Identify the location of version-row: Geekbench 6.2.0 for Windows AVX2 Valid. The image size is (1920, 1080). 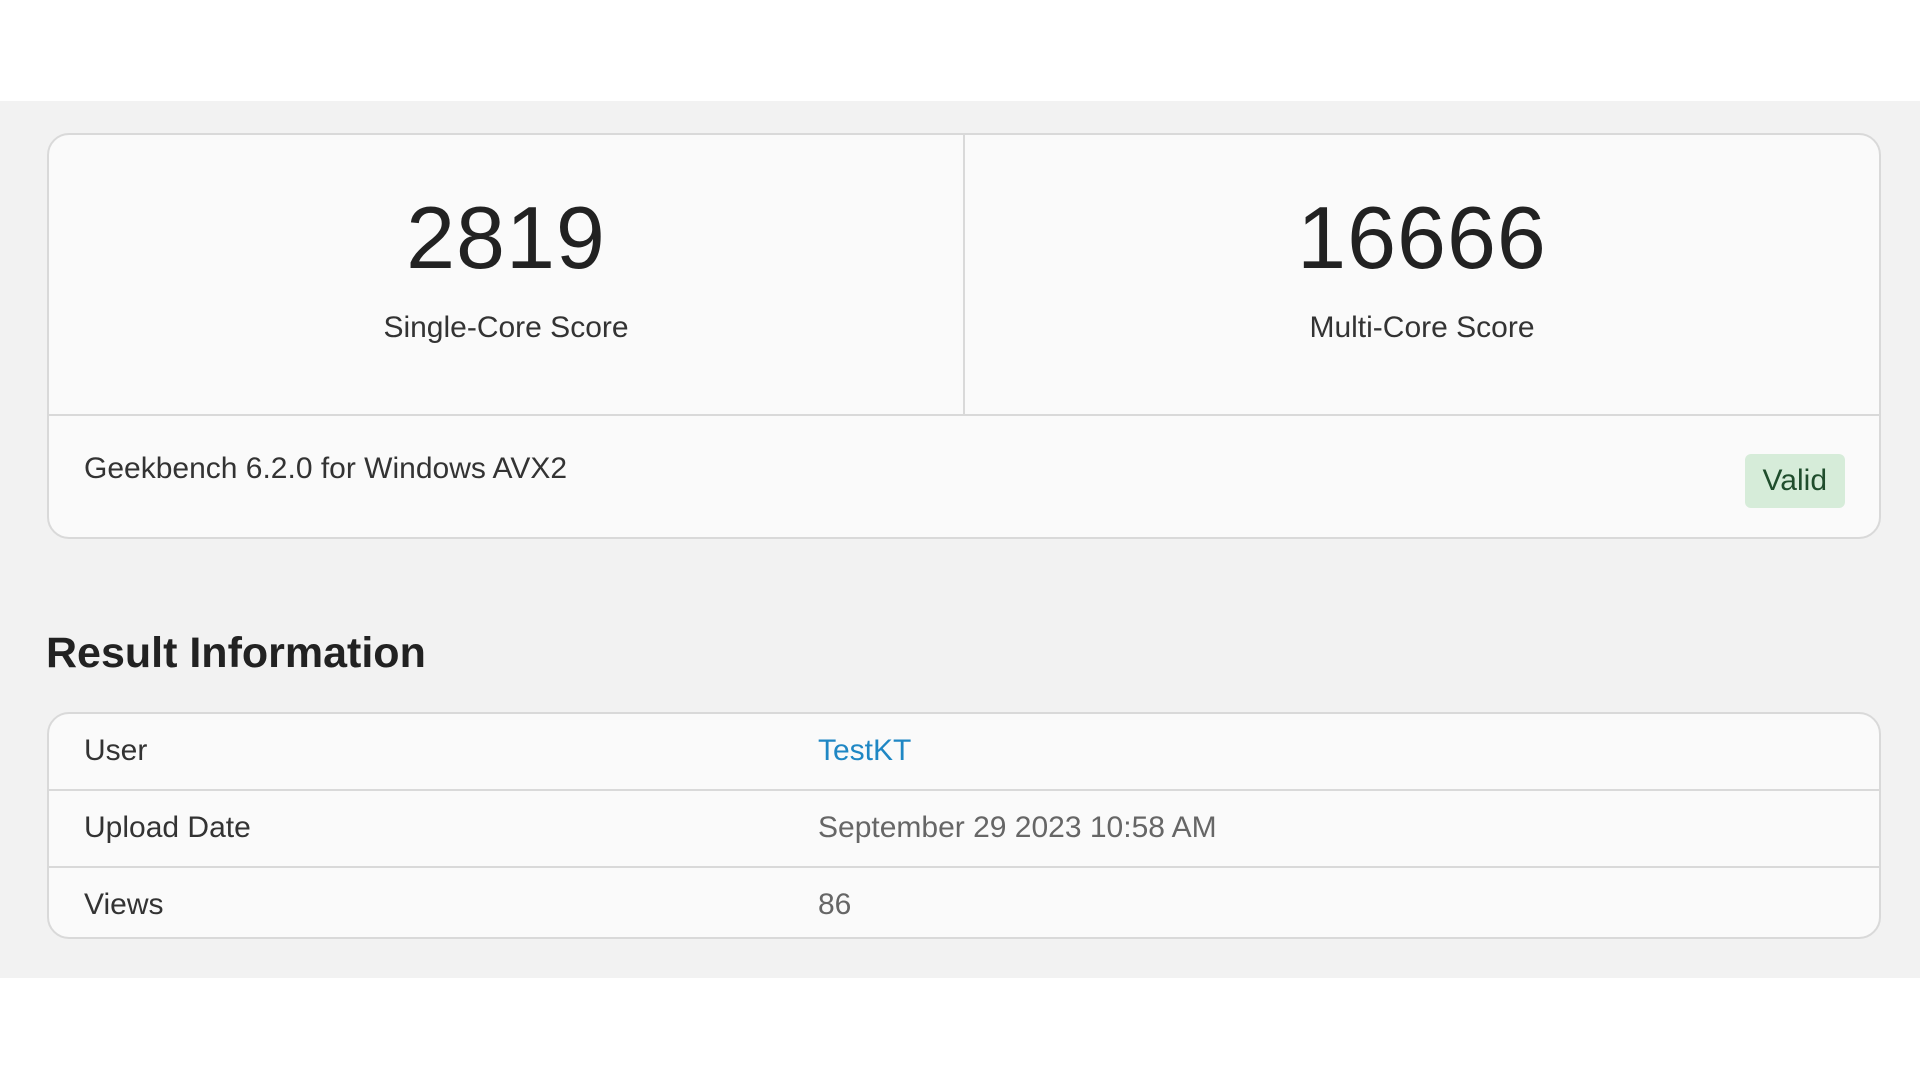
(964, 476).